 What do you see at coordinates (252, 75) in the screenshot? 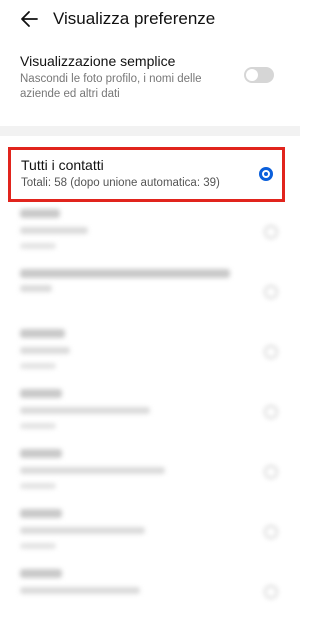
I see `toggle-knob` at bounding box center [252, 75].